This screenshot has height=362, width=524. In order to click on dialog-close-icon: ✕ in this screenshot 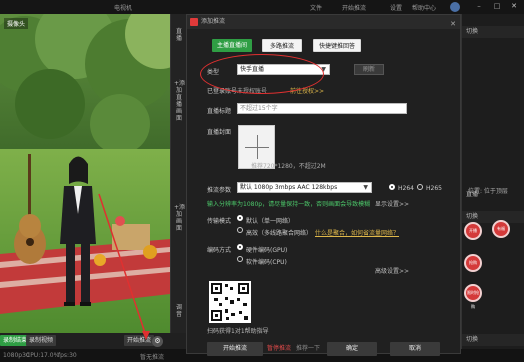, I will do `click(453, 24)`.